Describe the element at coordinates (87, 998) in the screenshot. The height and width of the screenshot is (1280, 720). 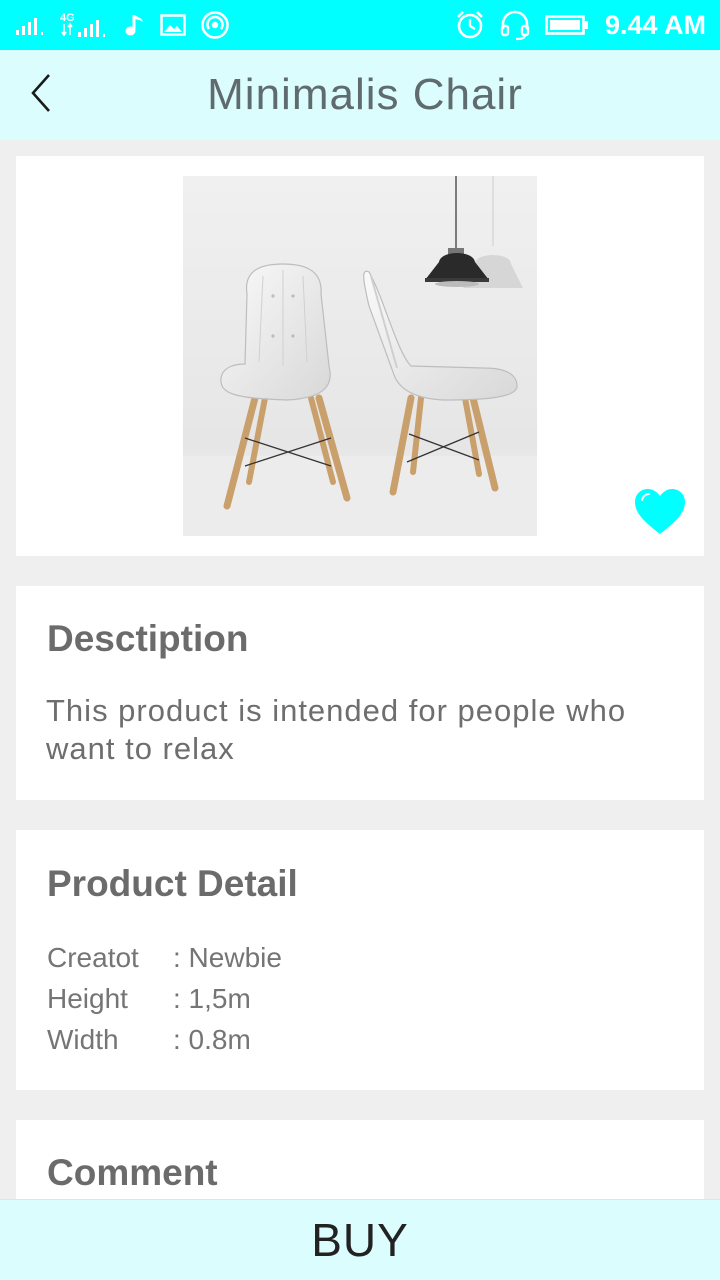
I see `detail-label: Height` at that location.